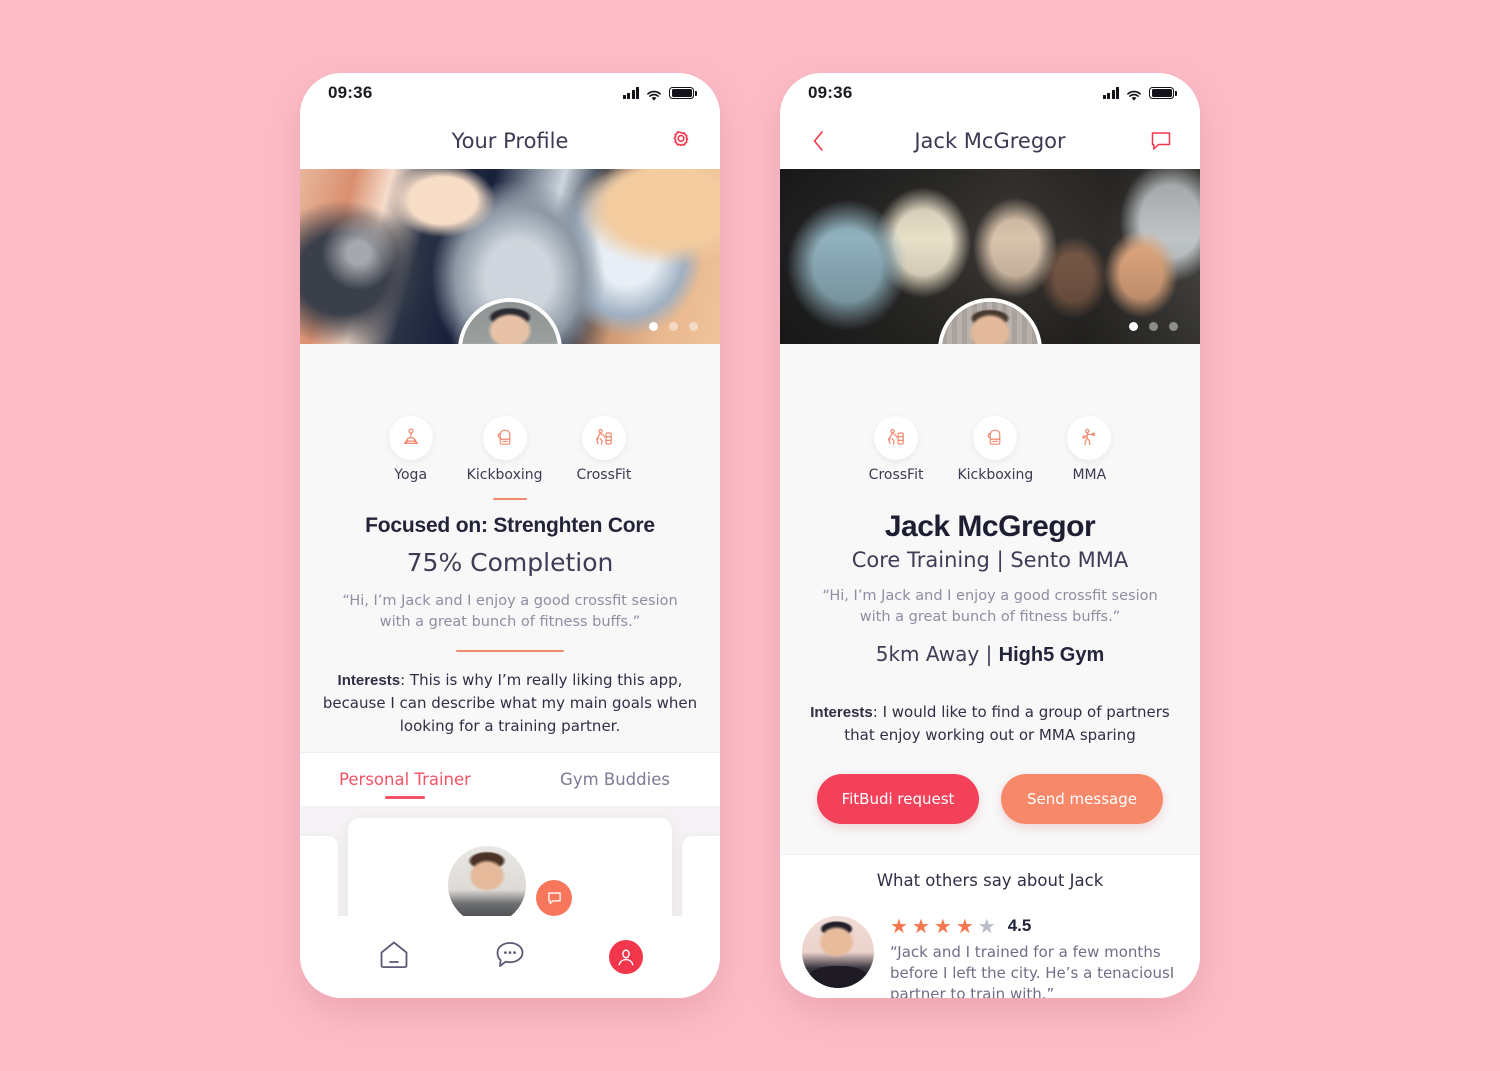 This screenshot has width=1500, height=1071. Describe the element at coordinates (838, 951) in the screenshot. I see `reviewer-avatar` at that location.